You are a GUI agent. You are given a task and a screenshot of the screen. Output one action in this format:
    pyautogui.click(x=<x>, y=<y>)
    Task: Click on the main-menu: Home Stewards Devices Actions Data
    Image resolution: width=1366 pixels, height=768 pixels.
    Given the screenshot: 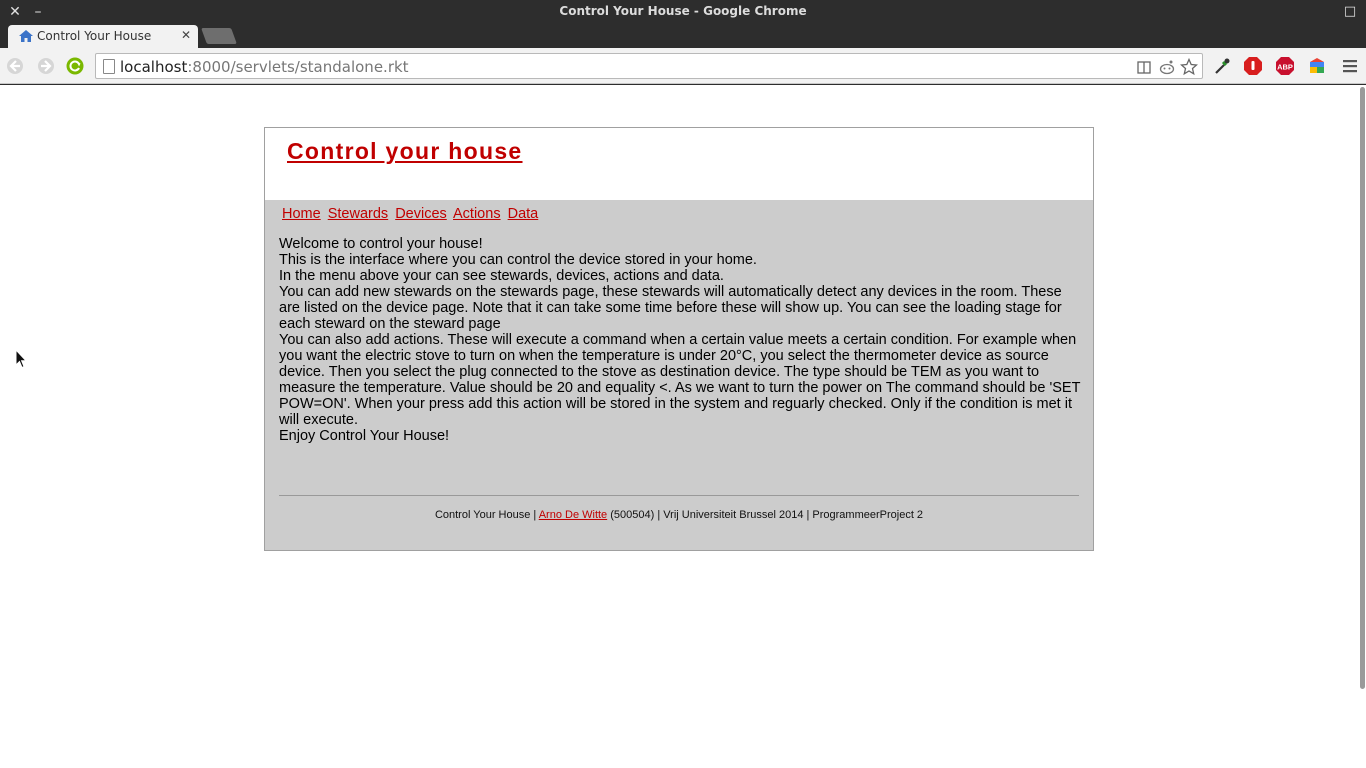 What is the action you would take?
    pyautogui.click(x=411, y=214)
    